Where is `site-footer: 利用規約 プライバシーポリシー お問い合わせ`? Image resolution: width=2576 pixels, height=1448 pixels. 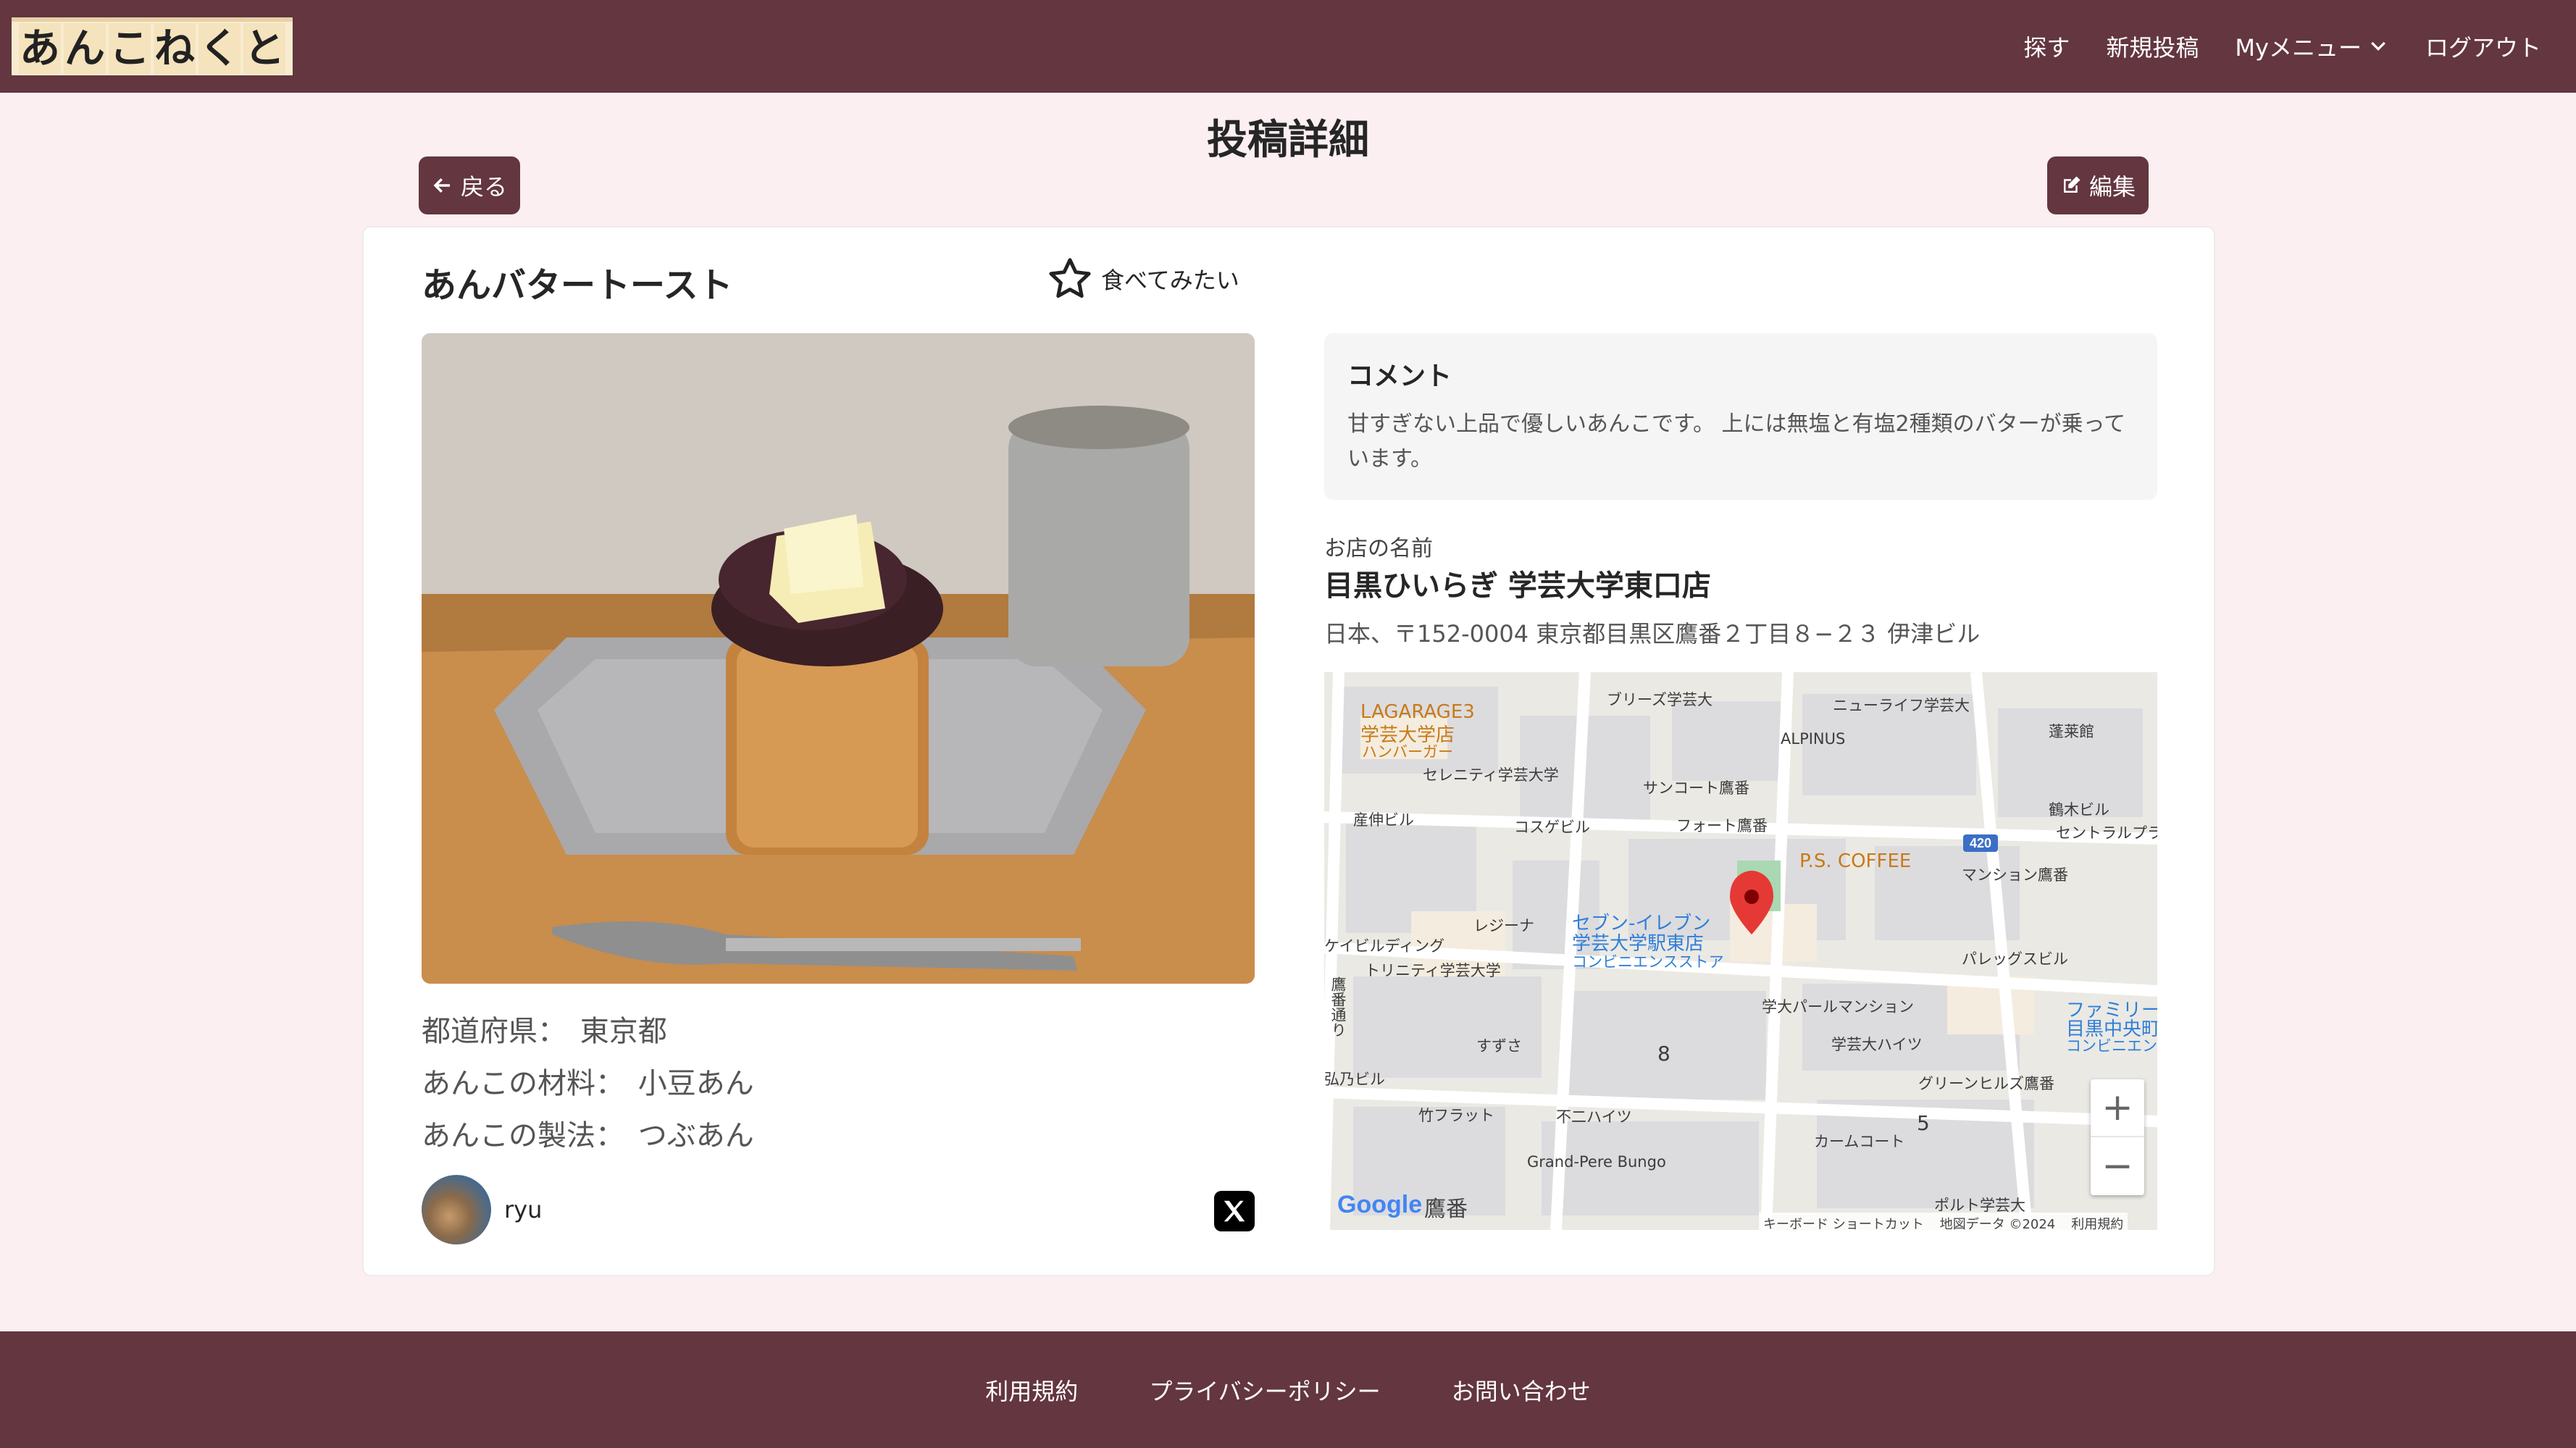
site-footer: 利用規約 プライバシーポリシー お問い合わせ is located at coordinates (1288, 1389).